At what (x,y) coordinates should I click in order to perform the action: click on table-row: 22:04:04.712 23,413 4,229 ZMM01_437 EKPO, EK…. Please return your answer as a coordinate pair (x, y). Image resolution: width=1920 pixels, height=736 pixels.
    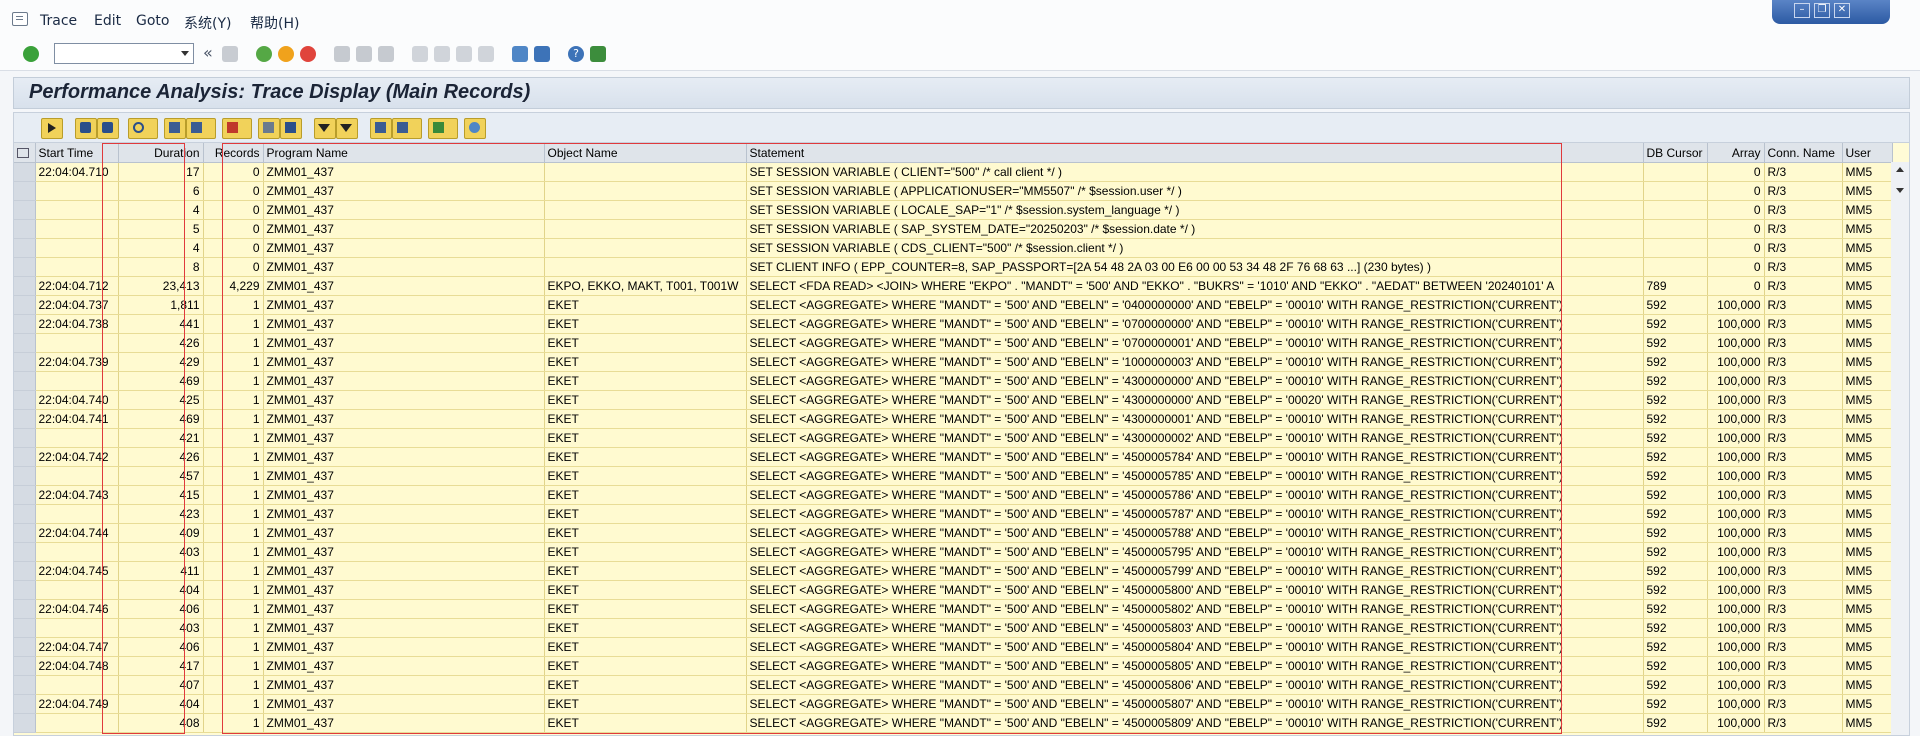
    Looking at the image, I should click on (953, 286).